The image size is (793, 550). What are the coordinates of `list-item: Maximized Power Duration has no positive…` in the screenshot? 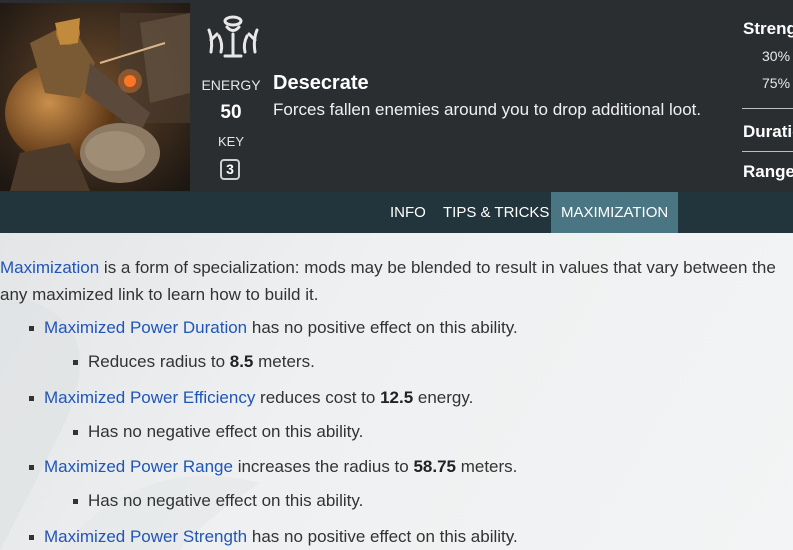 It's located at (281, 328).